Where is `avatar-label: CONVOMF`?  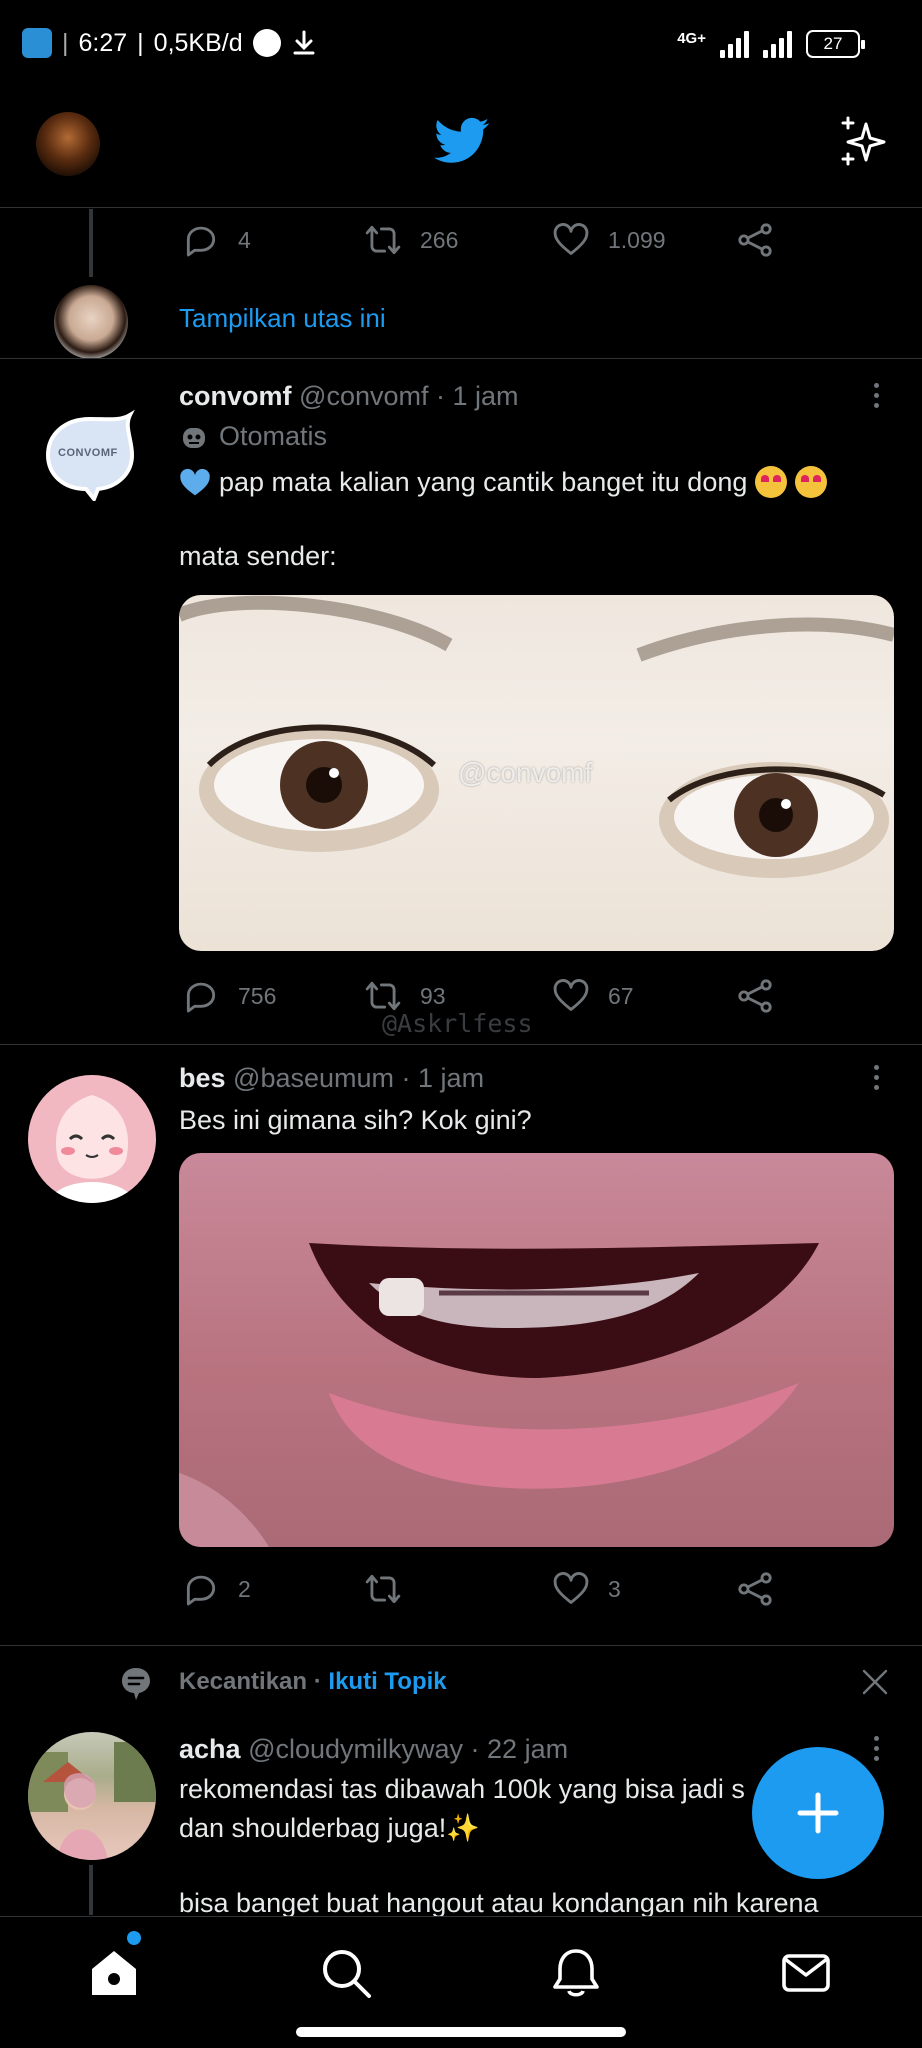 avatar-label: CONVOMF is located at coordinates (88, 453).